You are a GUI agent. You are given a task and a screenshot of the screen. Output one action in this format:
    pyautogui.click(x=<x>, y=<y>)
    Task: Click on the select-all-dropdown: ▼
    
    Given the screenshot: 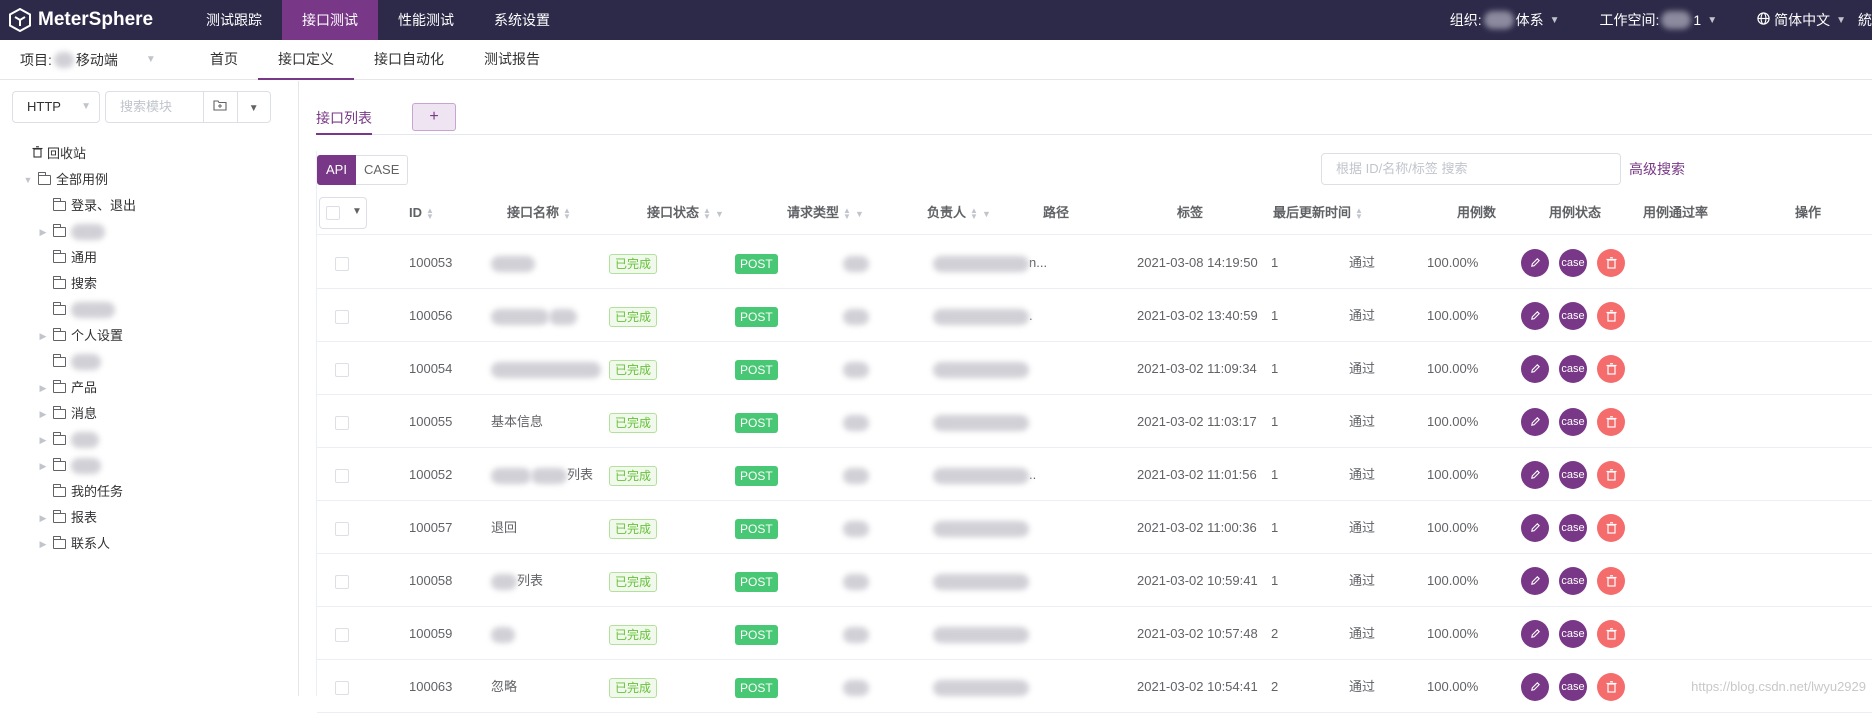 What is the action you would take?
    pyautogui.click(x=343, y=213)
    